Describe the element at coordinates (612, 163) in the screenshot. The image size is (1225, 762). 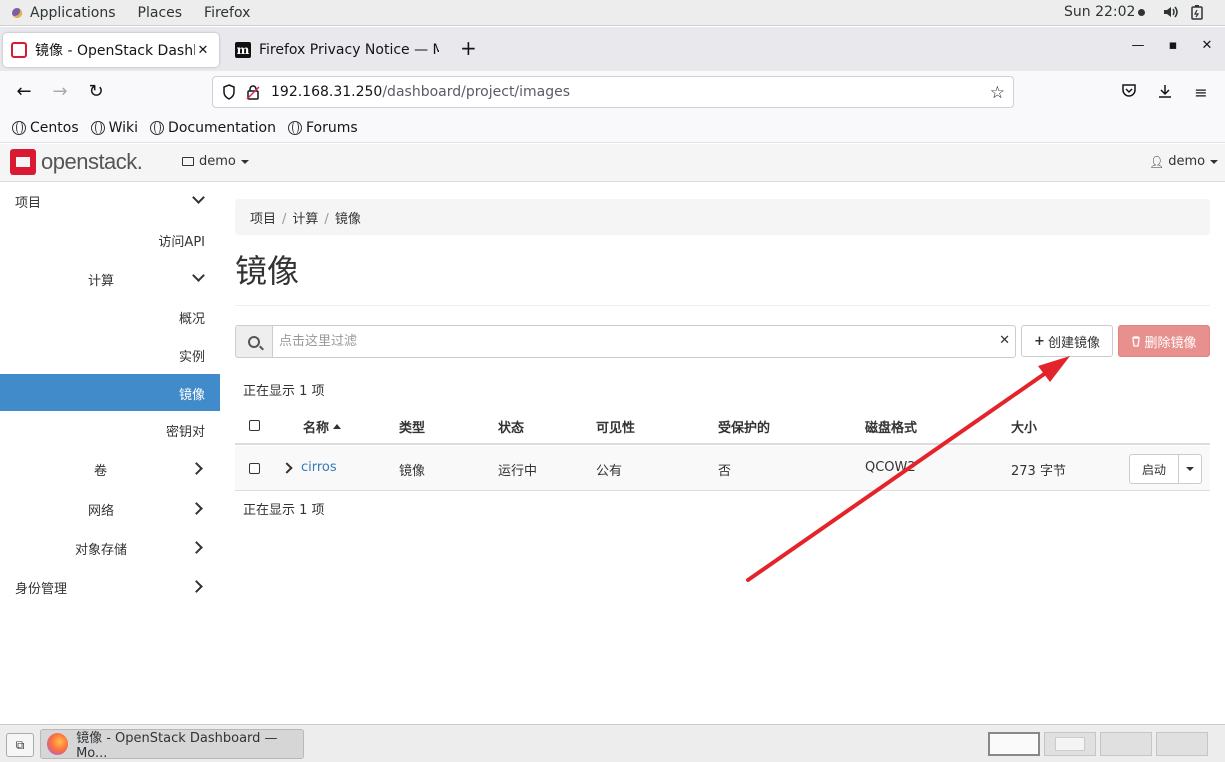
I see `openstack-header: openstack. demo 👤︎ demo` at that location.